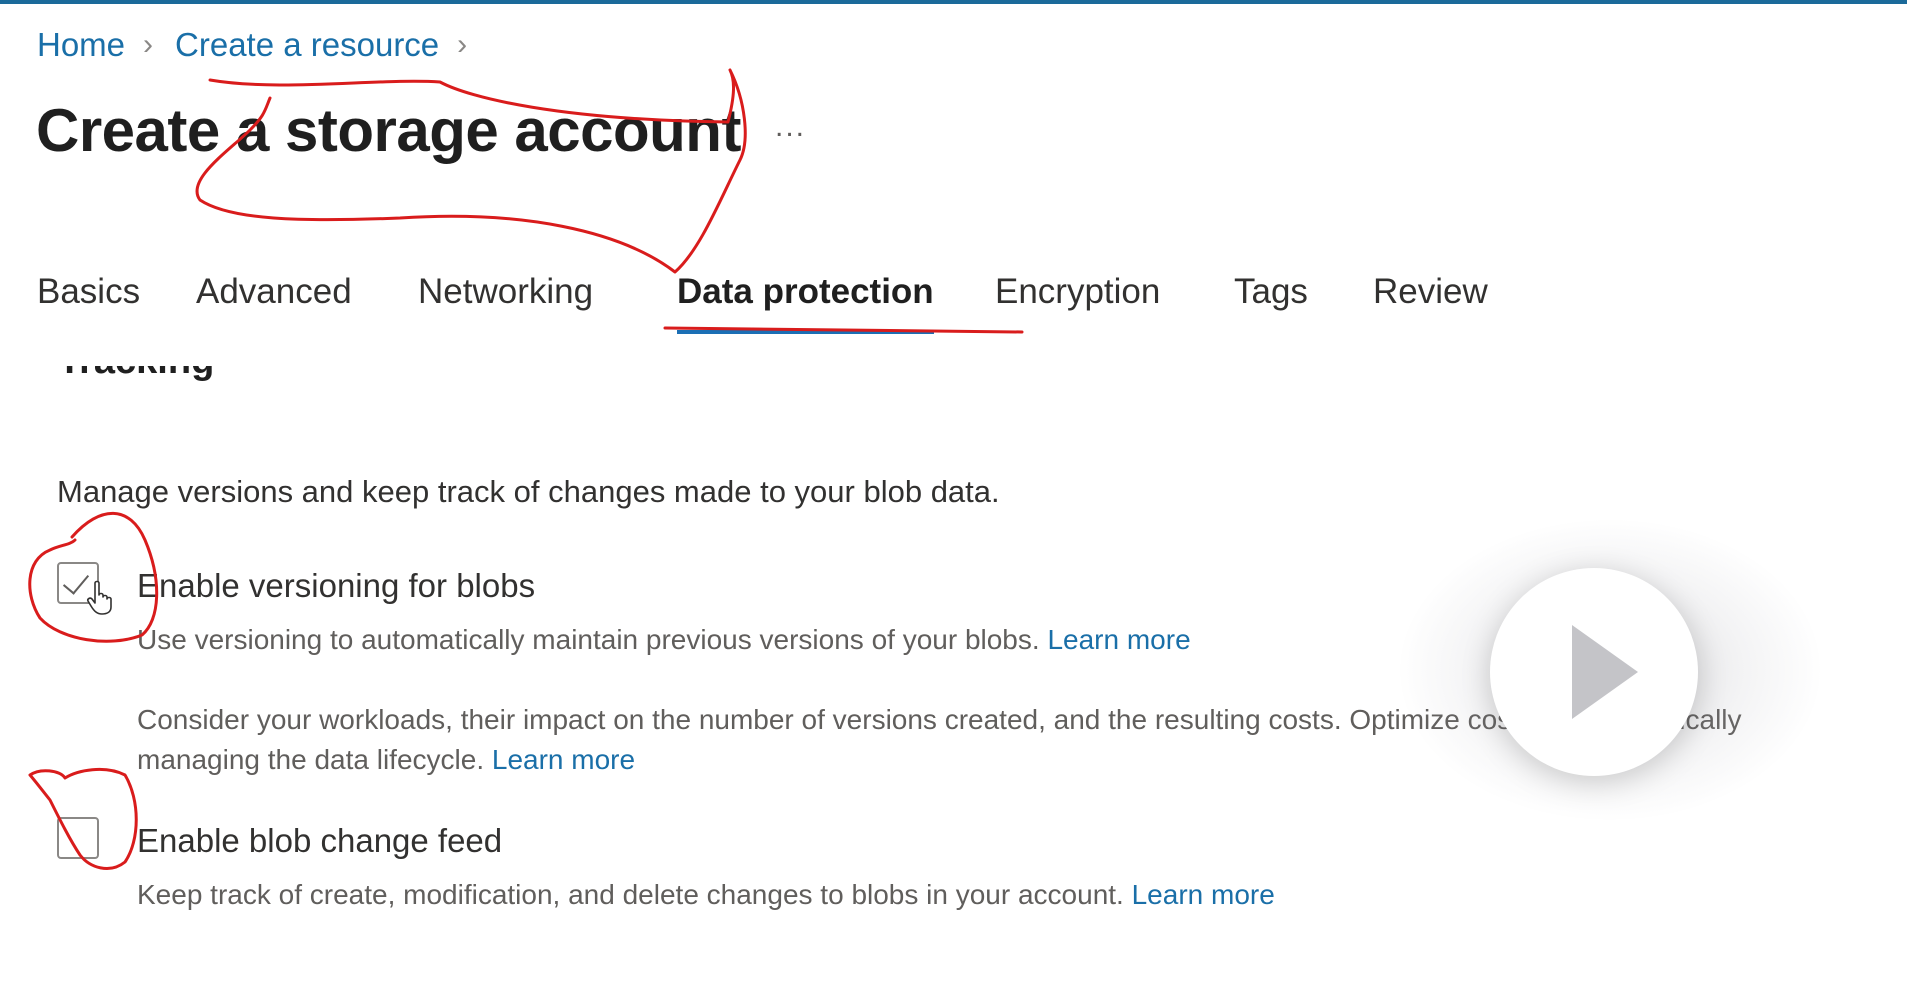  I want to click on play-button, so click(1594, 672).